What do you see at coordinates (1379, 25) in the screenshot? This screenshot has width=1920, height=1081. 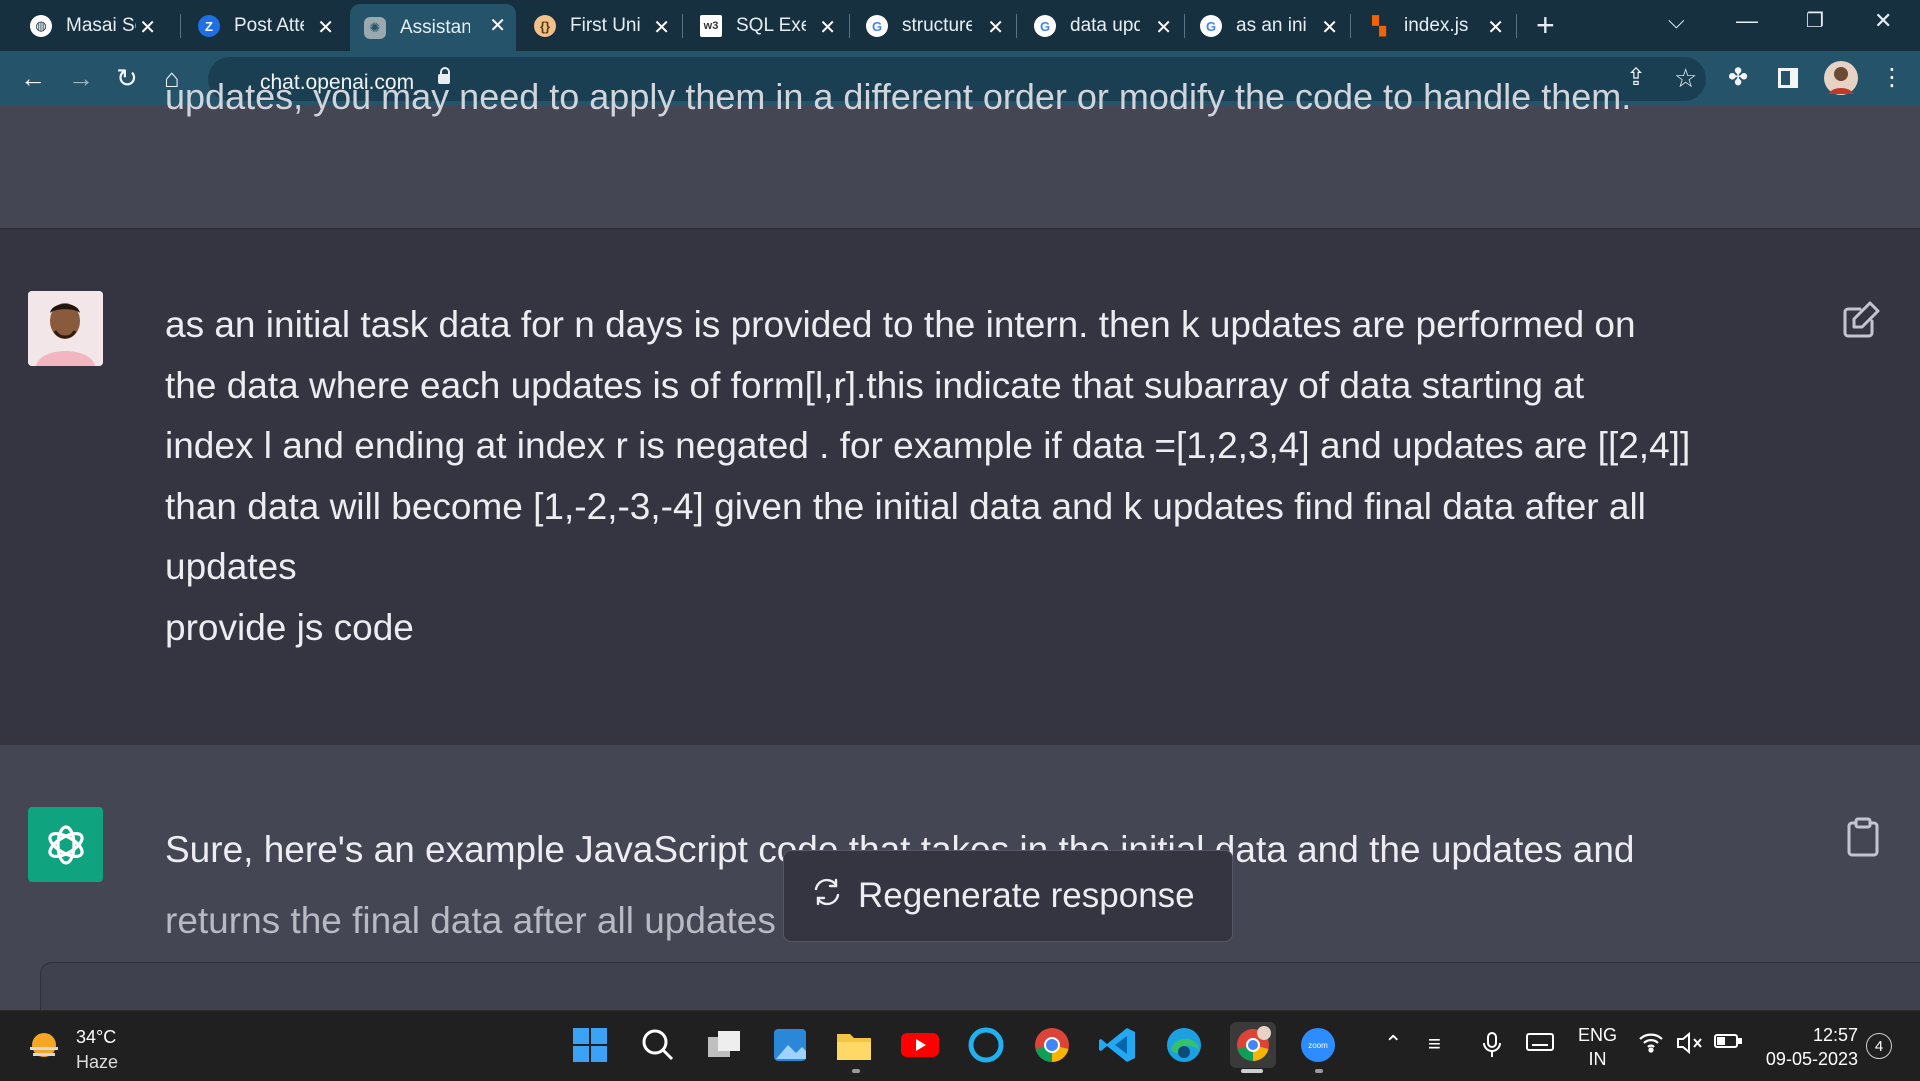 I see `replit-icon: ▚` at bounding box center [1379, 25].